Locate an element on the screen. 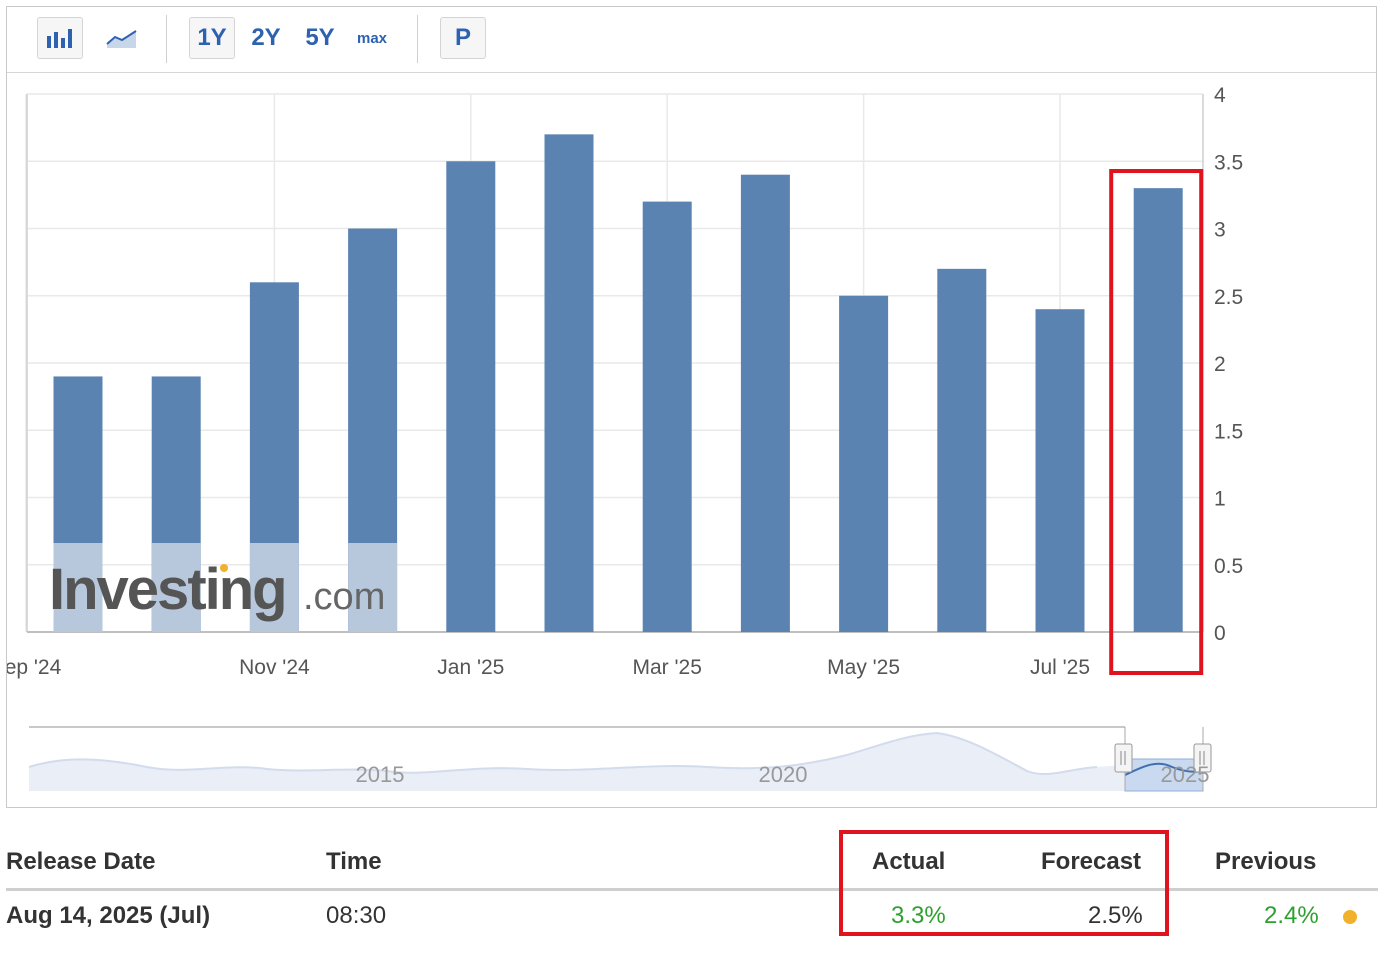  navigator-label: 2020 is located at coordinates (783, 774).